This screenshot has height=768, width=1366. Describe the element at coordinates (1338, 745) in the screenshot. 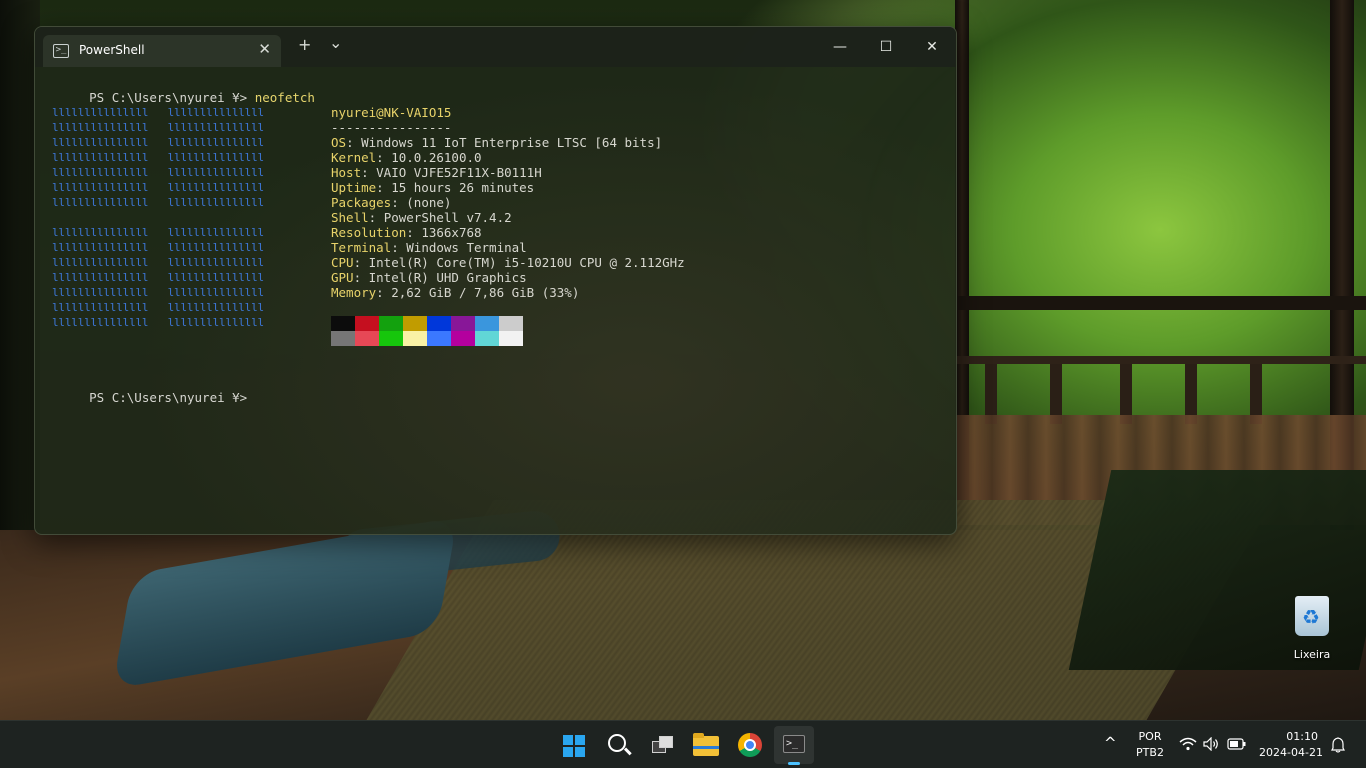

I see `notification-bell-icon` at that location.